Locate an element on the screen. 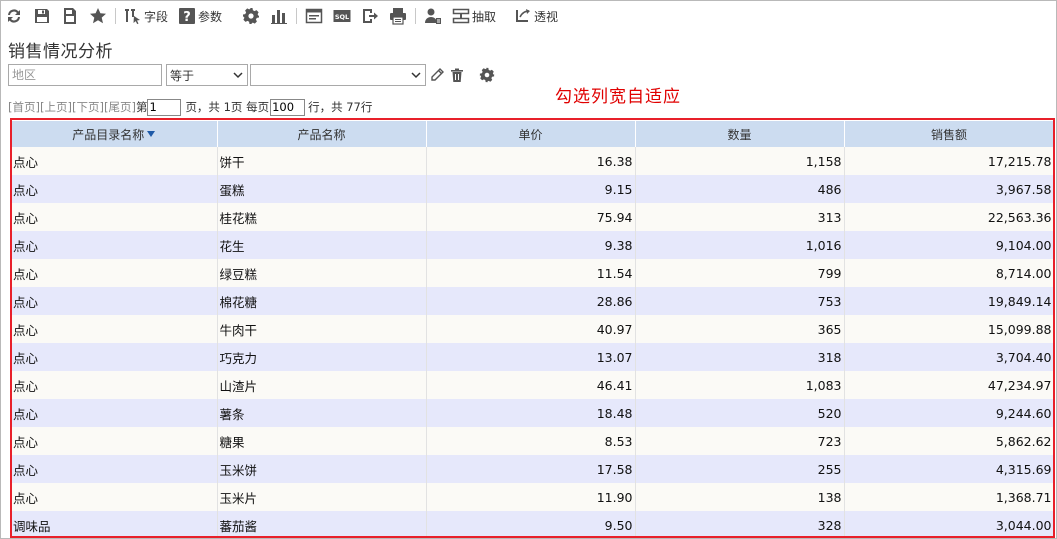  settings-button is located at coordinates (251, 16).